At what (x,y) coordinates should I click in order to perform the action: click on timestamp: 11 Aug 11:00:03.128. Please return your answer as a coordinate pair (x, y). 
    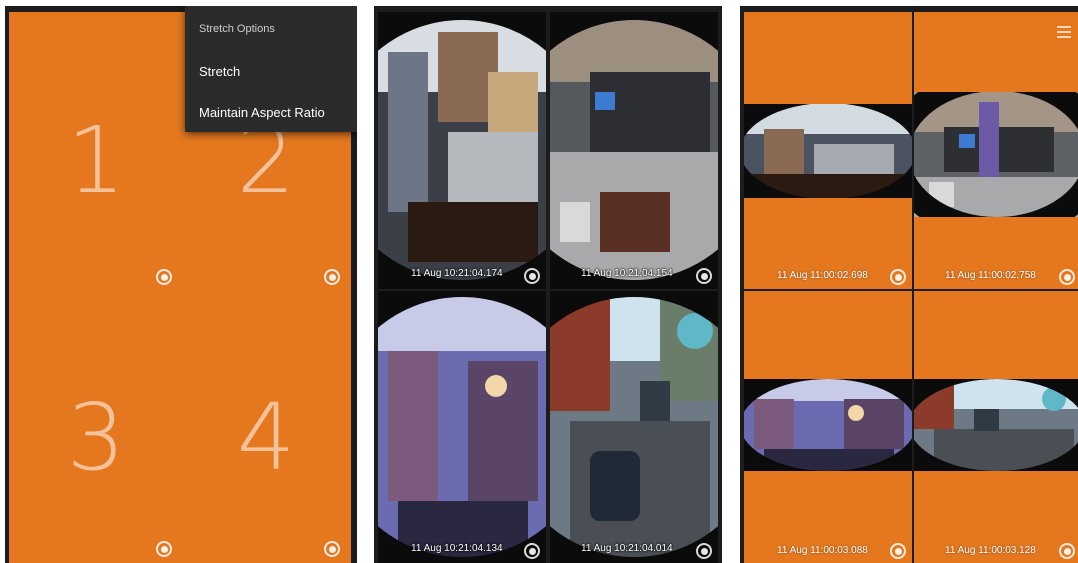
    Looking at the image, I should click on (990, 550).